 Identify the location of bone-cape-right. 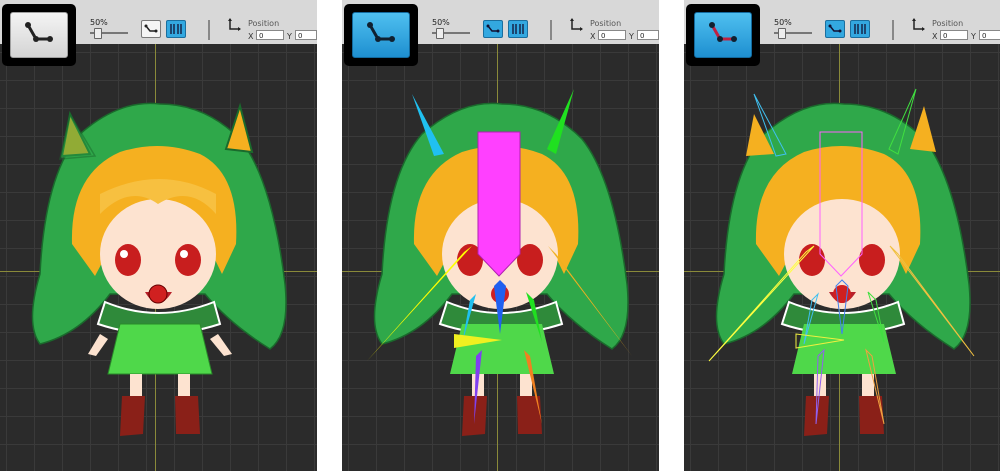
(590, 301).